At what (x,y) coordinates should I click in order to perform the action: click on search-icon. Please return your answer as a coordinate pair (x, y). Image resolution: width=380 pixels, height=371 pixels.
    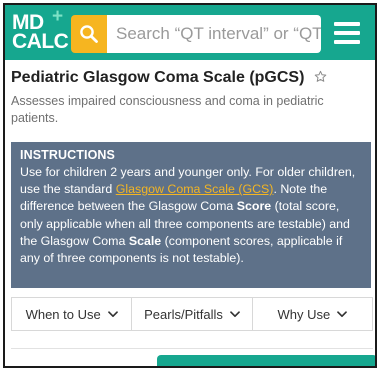
    Looking at the image, I should click on (89, 34).